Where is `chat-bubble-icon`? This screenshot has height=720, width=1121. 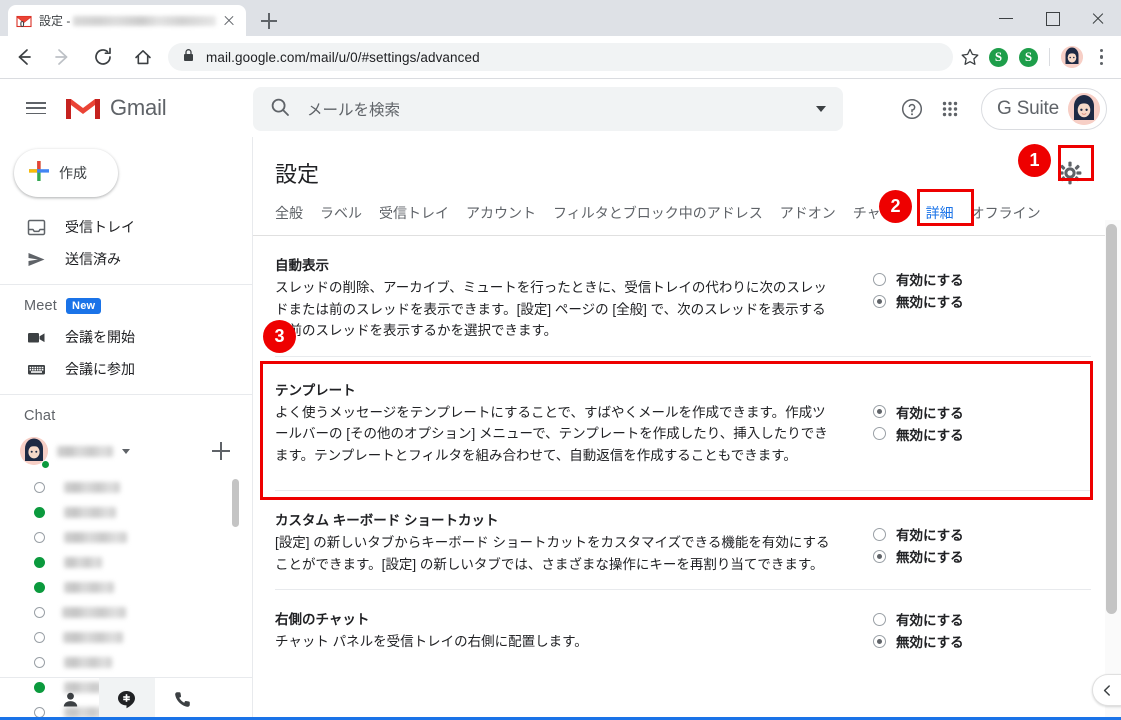 chat-bubble-icon is located at coordinates (126, 698).